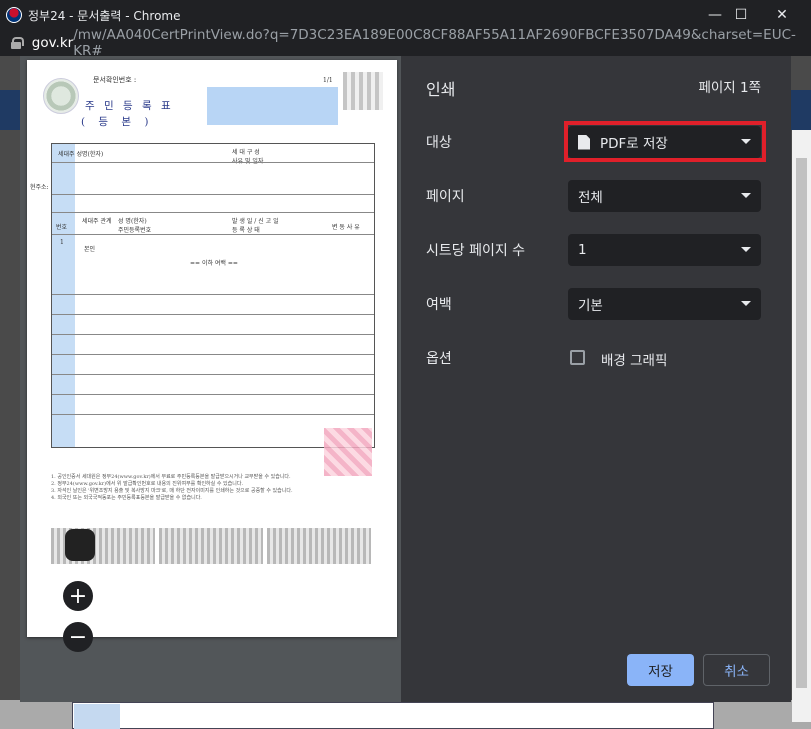 The image size is (811, 729). I want to click on pages-per-sheet-label: 시트당 페이지 수, so click(476, 251).